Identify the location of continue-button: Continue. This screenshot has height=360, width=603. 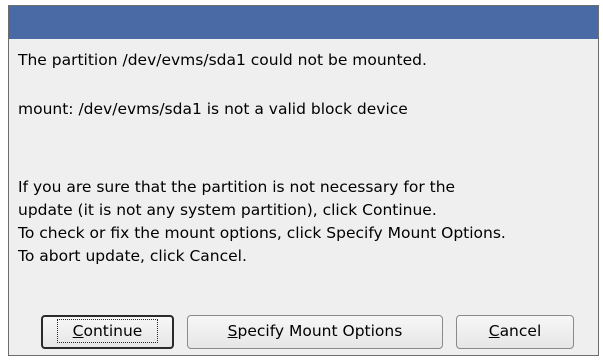
(107, 332).